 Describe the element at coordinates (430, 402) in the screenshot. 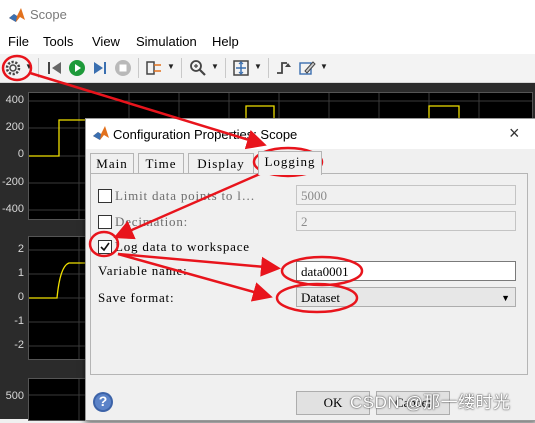

I see `watermark: CSDN @那一缕时光` at that location.